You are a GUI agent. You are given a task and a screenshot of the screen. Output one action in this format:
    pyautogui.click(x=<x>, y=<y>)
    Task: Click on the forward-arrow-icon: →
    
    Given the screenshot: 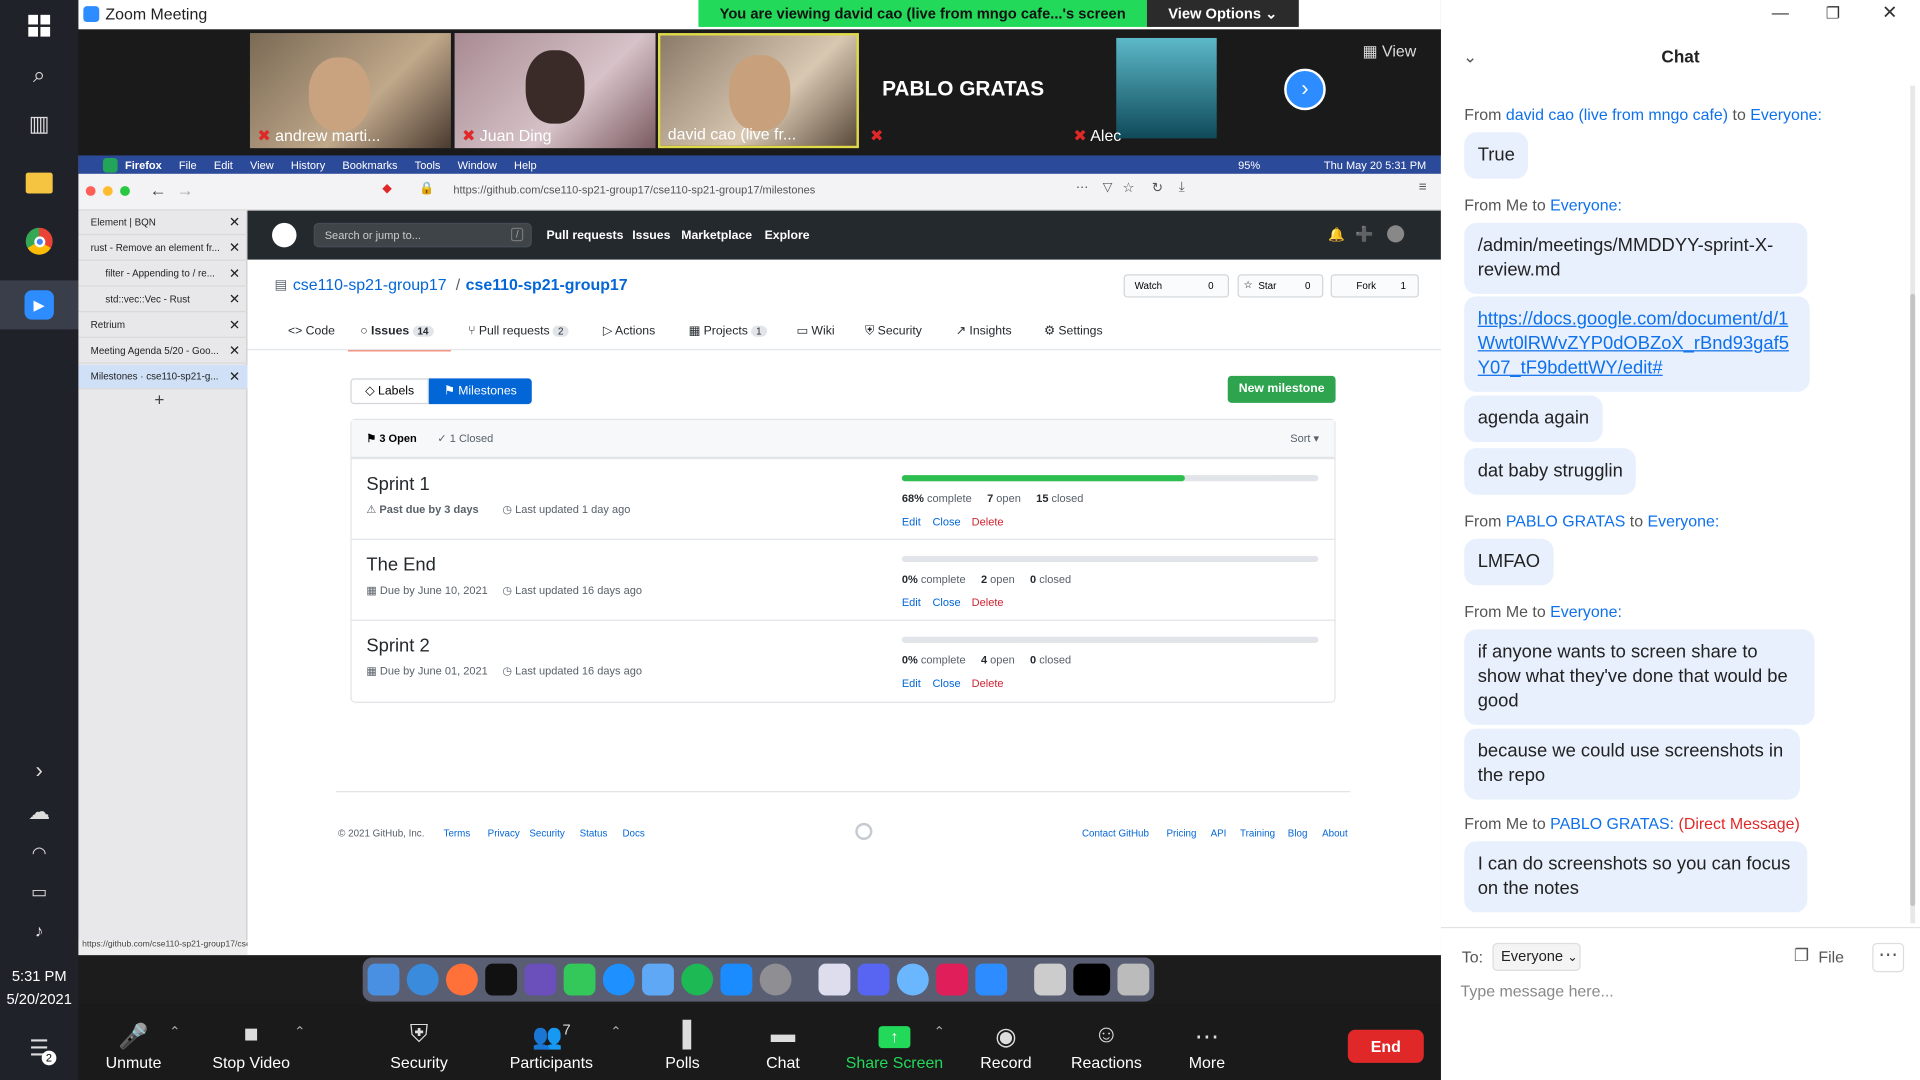 What is the action you would take?
    pyautogui.click(x=184, y=190)
    